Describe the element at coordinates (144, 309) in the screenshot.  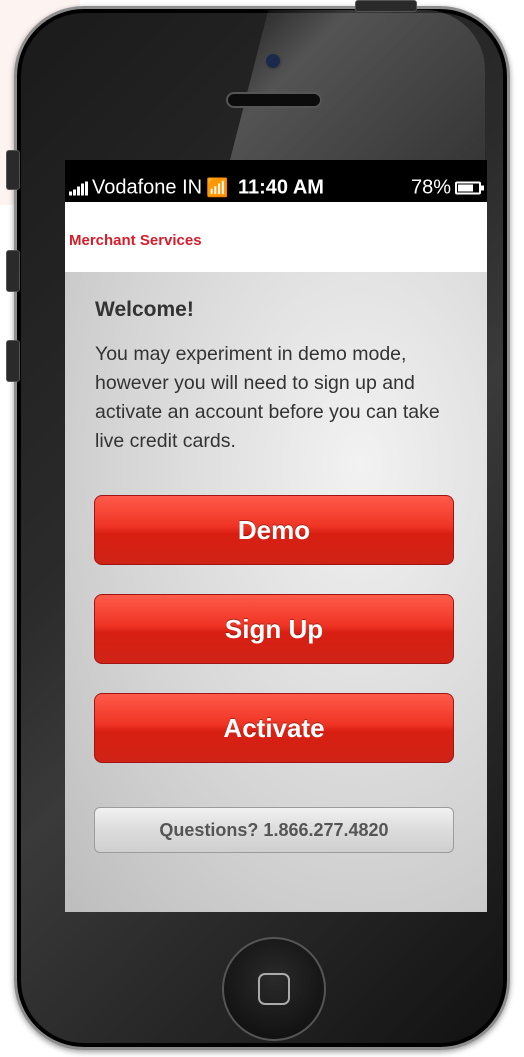
I see `welcome-heading: Welcome!` at that location.